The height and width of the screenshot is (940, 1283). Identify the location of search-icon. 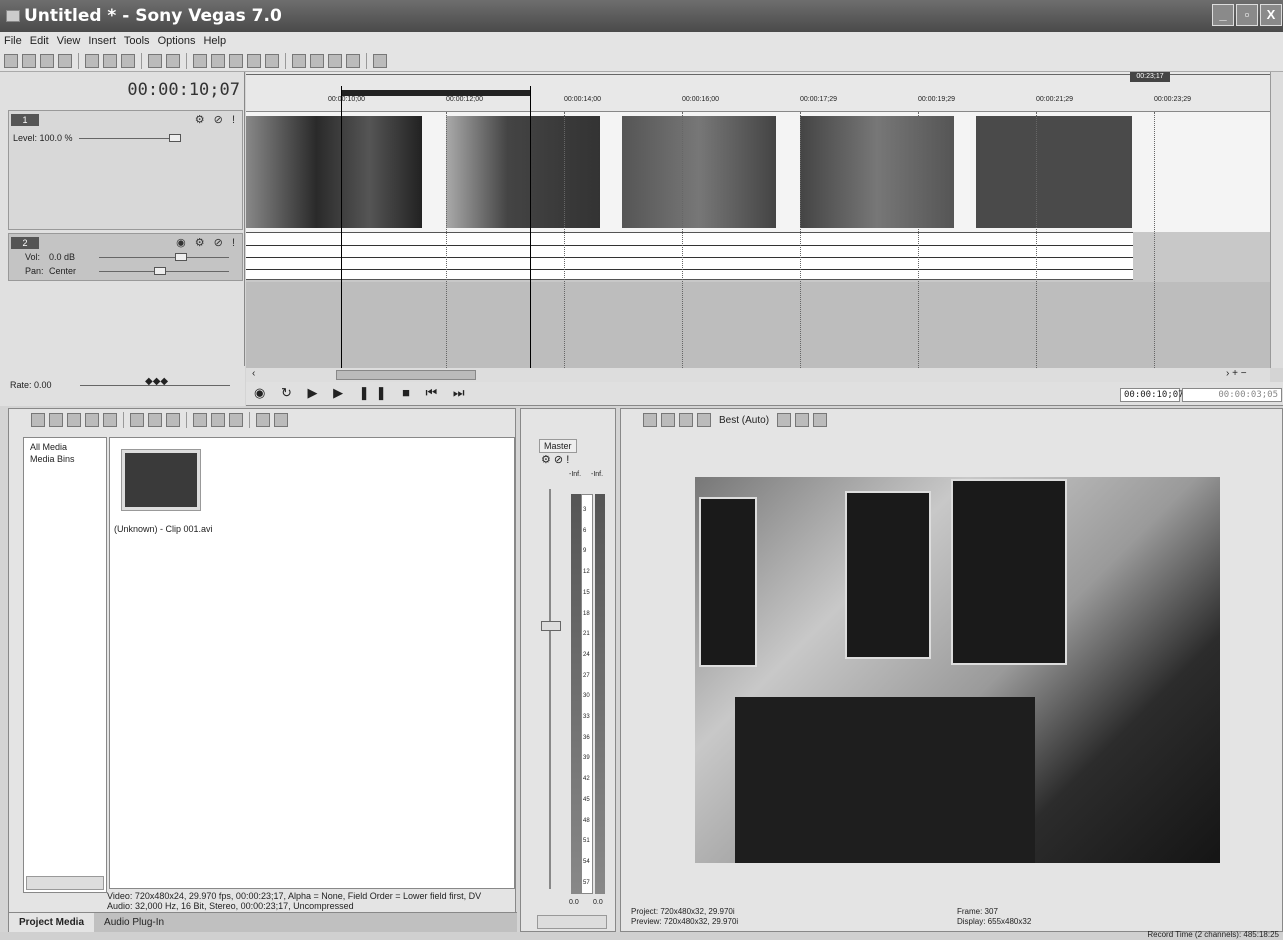
(281, 420).